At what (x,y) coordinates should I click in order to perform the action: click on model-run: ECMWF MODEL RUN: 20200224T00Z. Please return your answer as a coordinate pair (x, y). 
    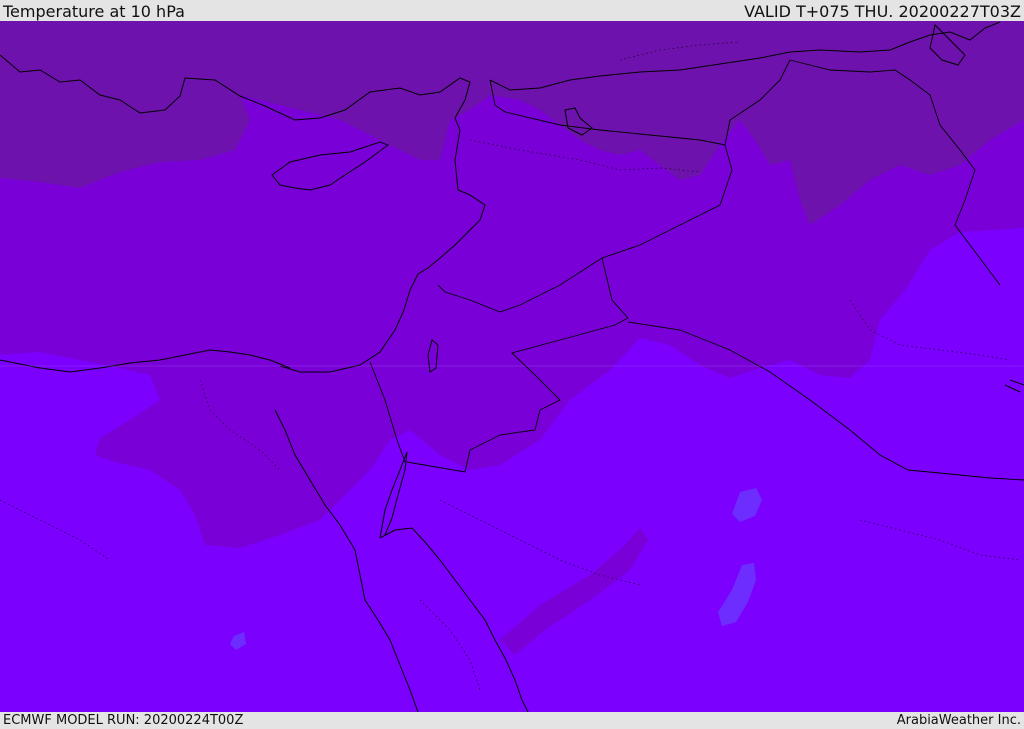
    Looking at the image, I should click on (123, 720).